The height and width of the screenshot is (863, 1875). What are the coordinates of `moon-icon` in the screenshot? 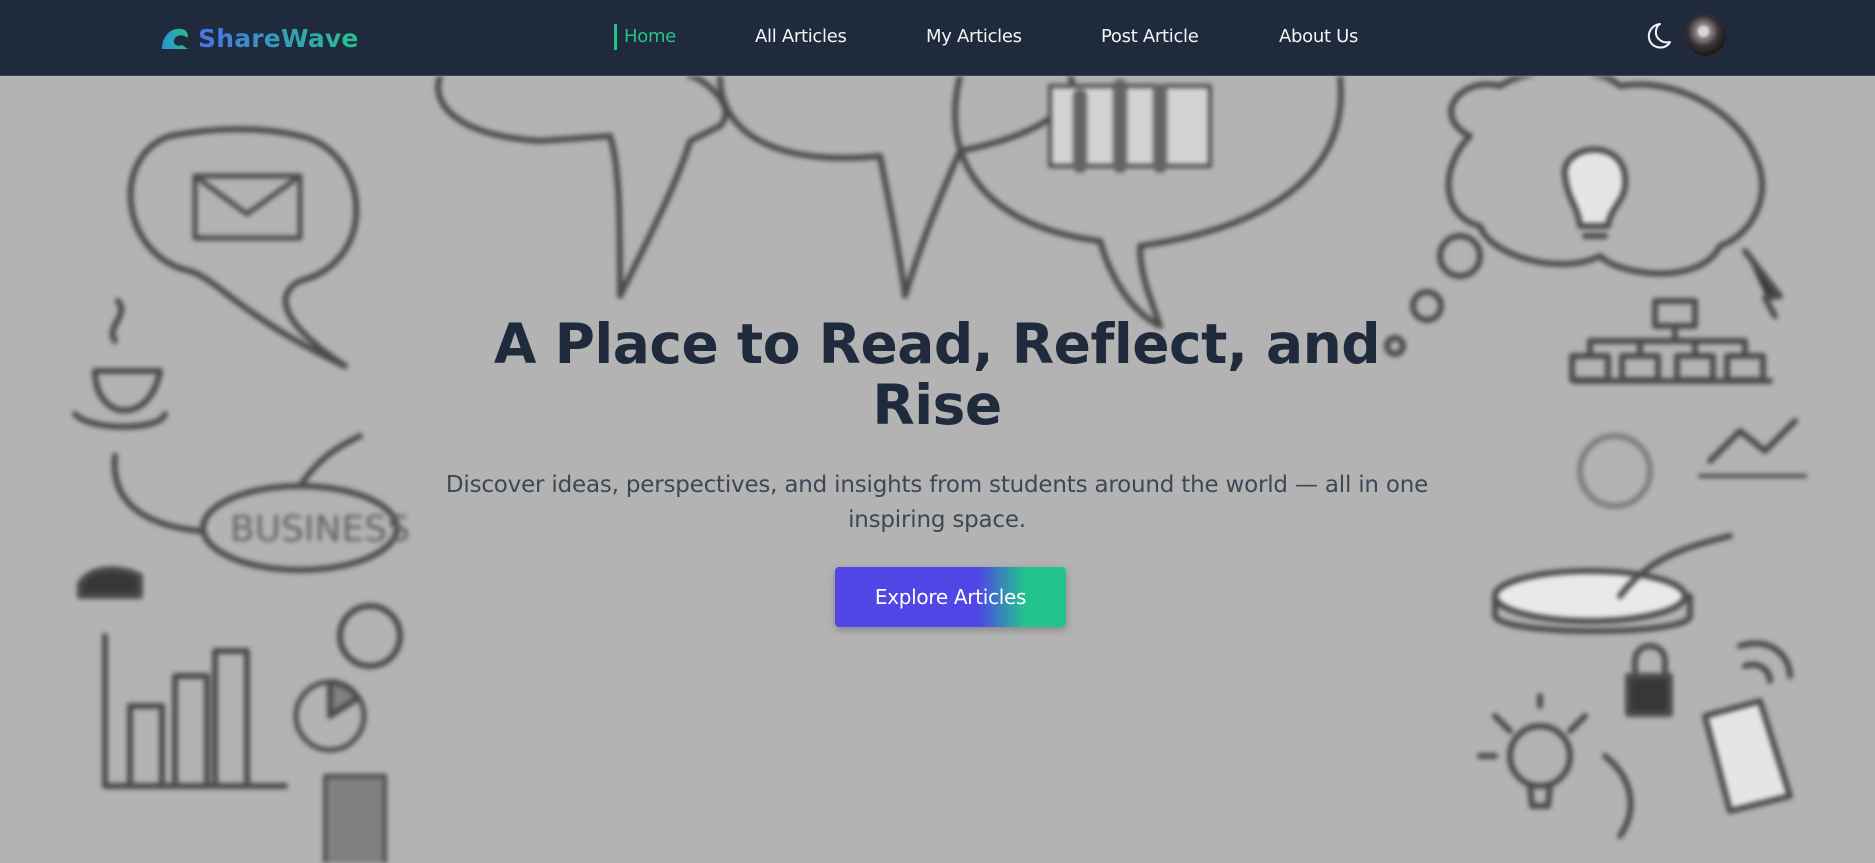 It's located at (1659, 36).